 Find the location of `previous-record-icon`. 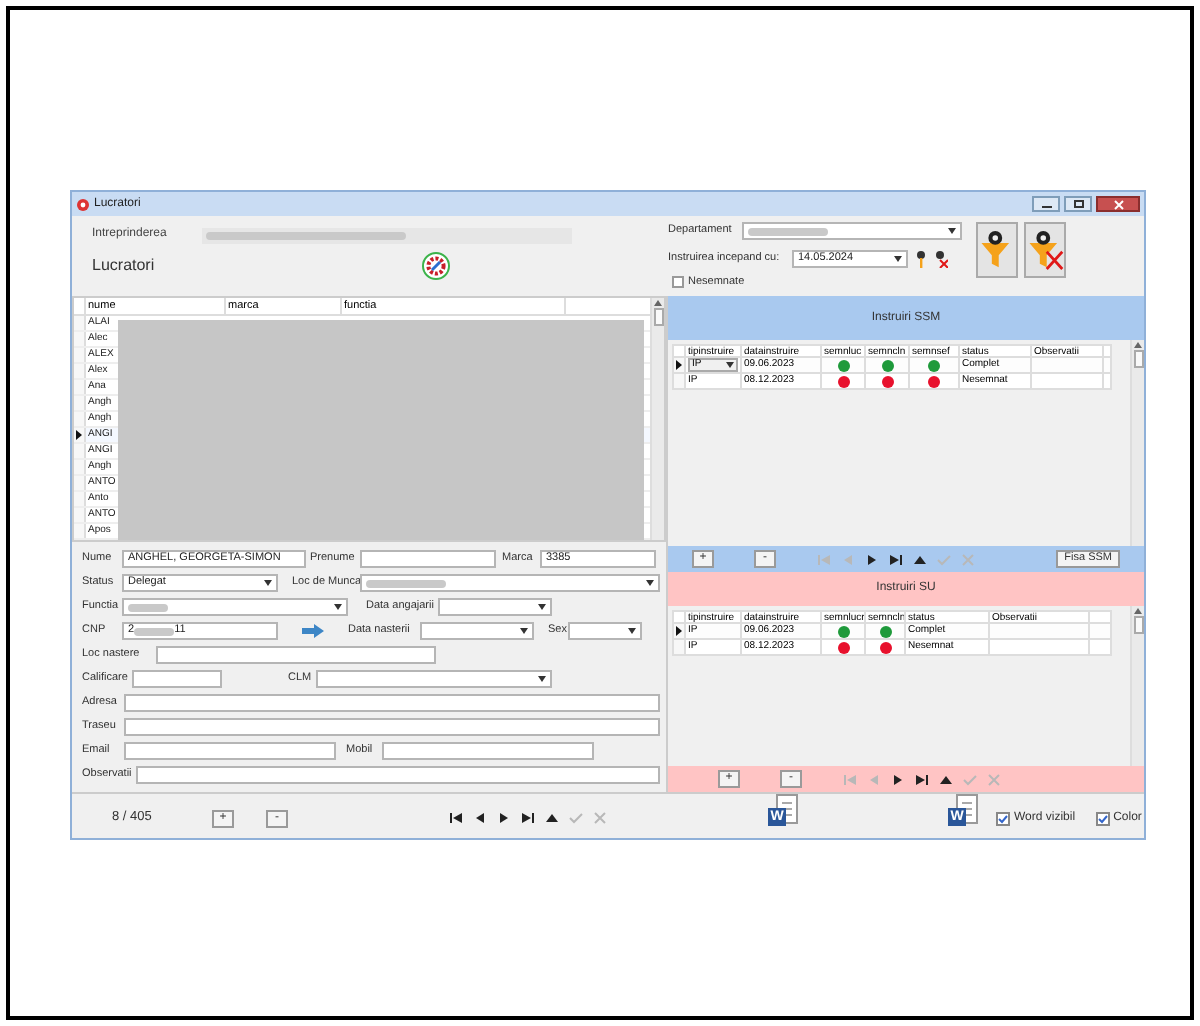

previous-record-icon is located at coordinates (480, 818).